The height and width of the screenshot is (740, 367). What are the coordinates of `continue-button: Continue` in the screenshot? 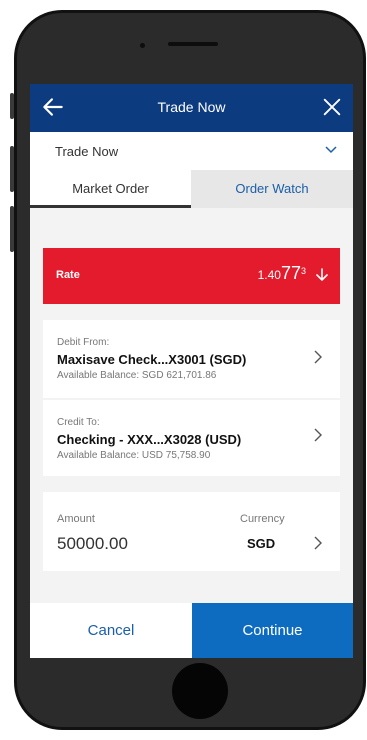 It's located at (272, 630).